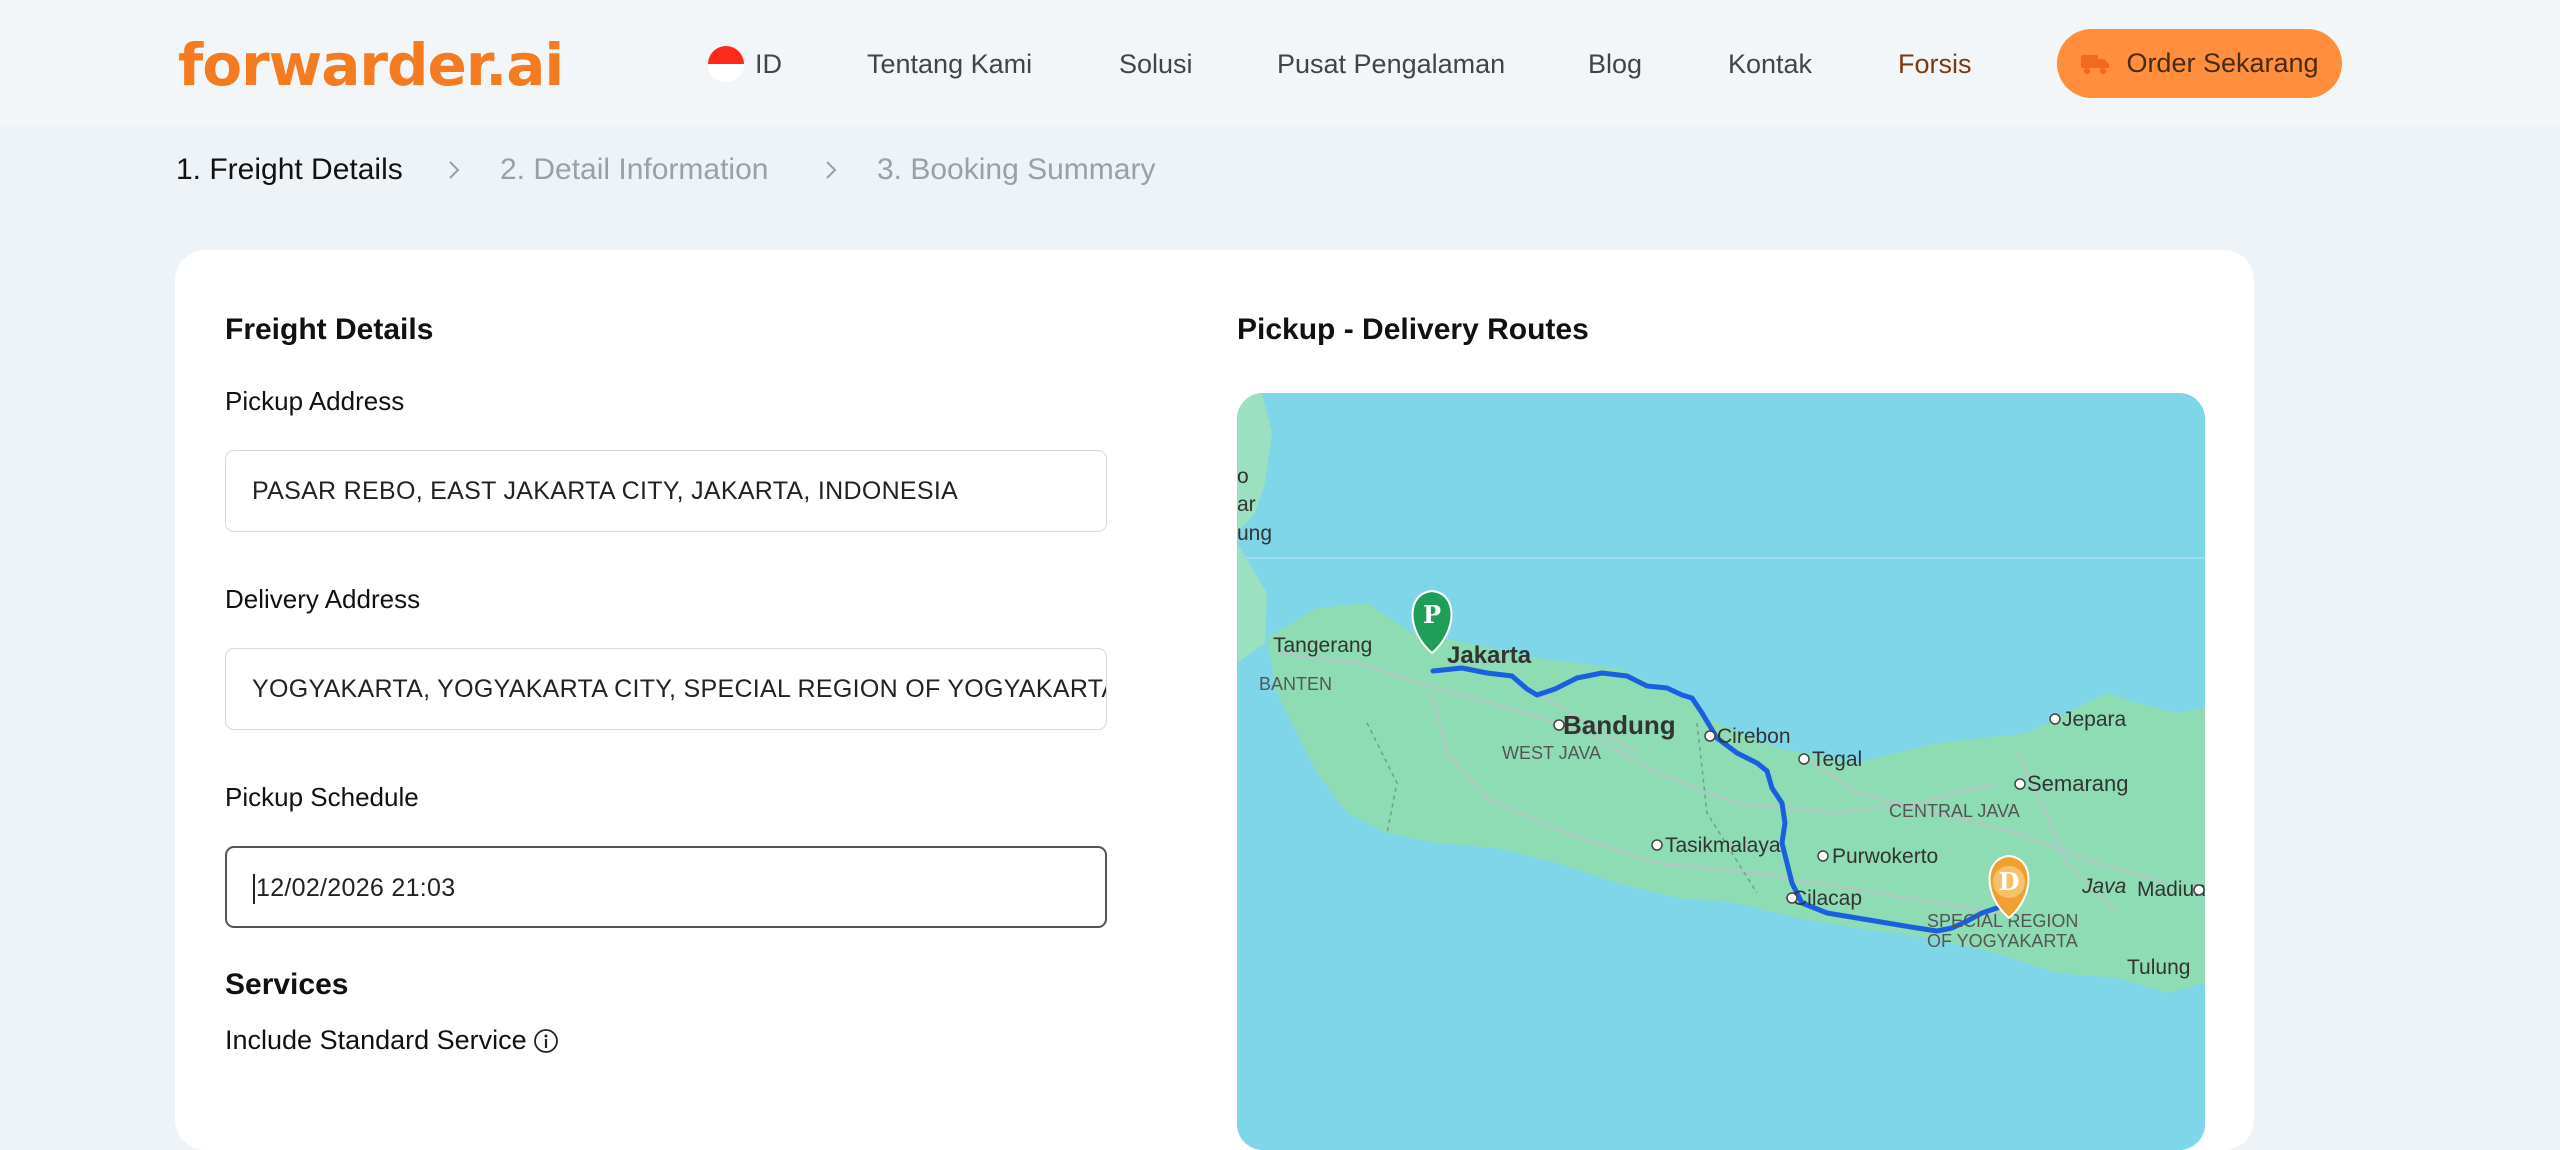 This screenshot has height=1150, width=2560. Describe the element at coordinates (1723, 845) in the screenshot. I see `place-tasikmalaya: Tasikmalaya` at that location.